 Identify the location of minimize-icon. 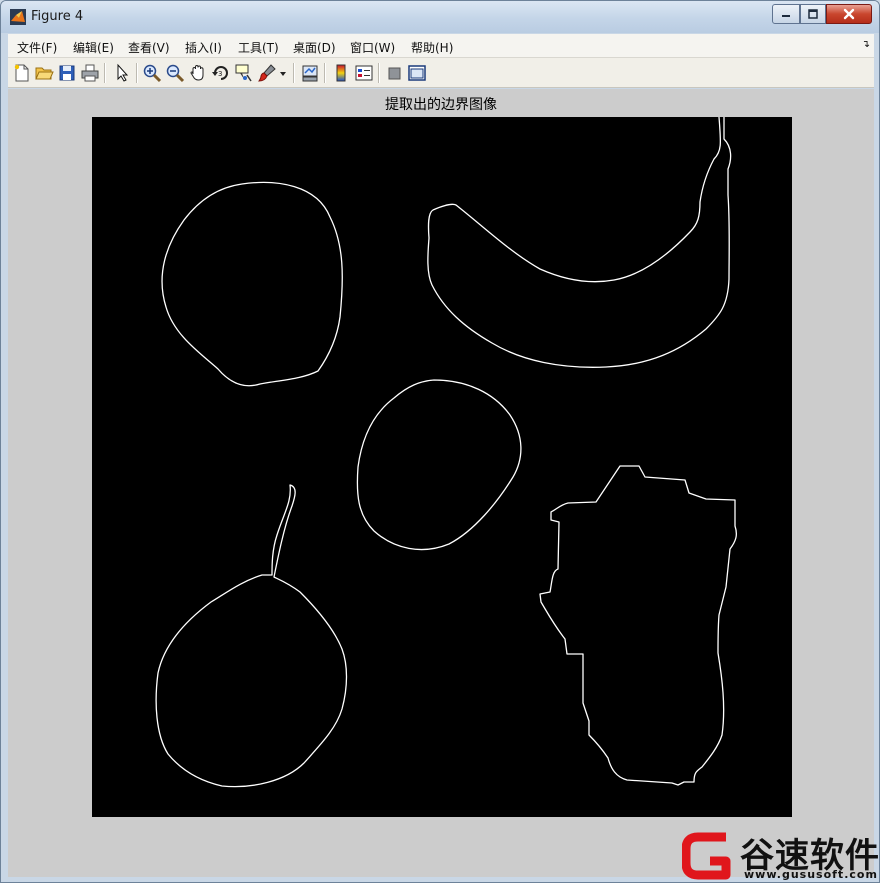
(786, 16).